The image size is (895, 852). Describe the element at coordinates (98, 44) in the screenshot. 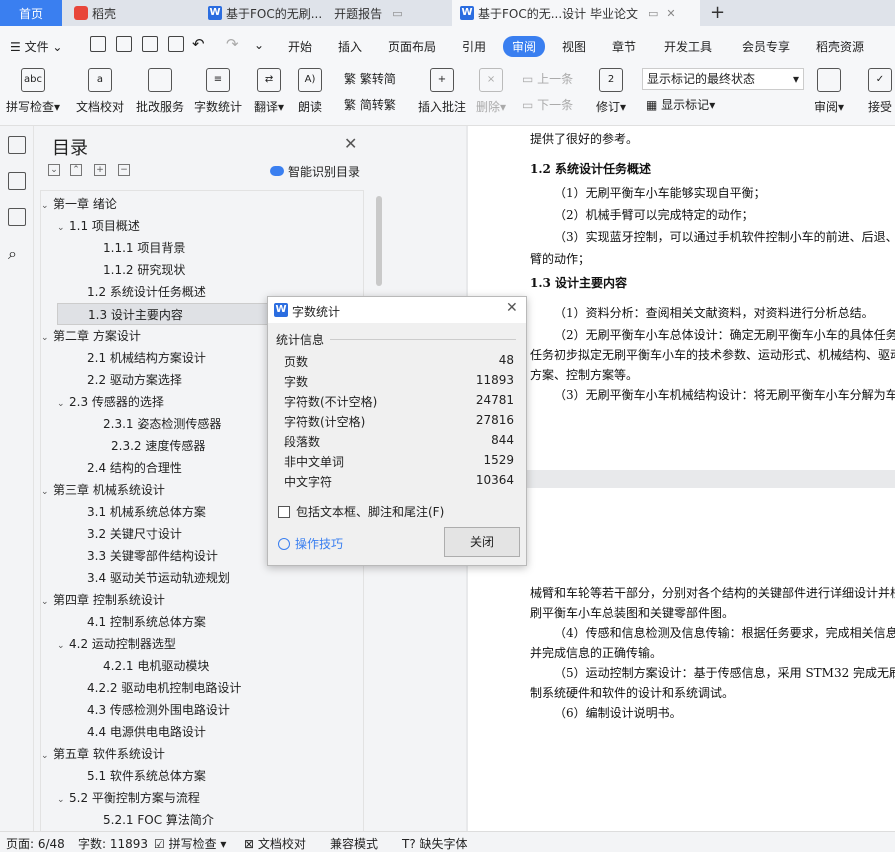

I see `save-icon` at that location.